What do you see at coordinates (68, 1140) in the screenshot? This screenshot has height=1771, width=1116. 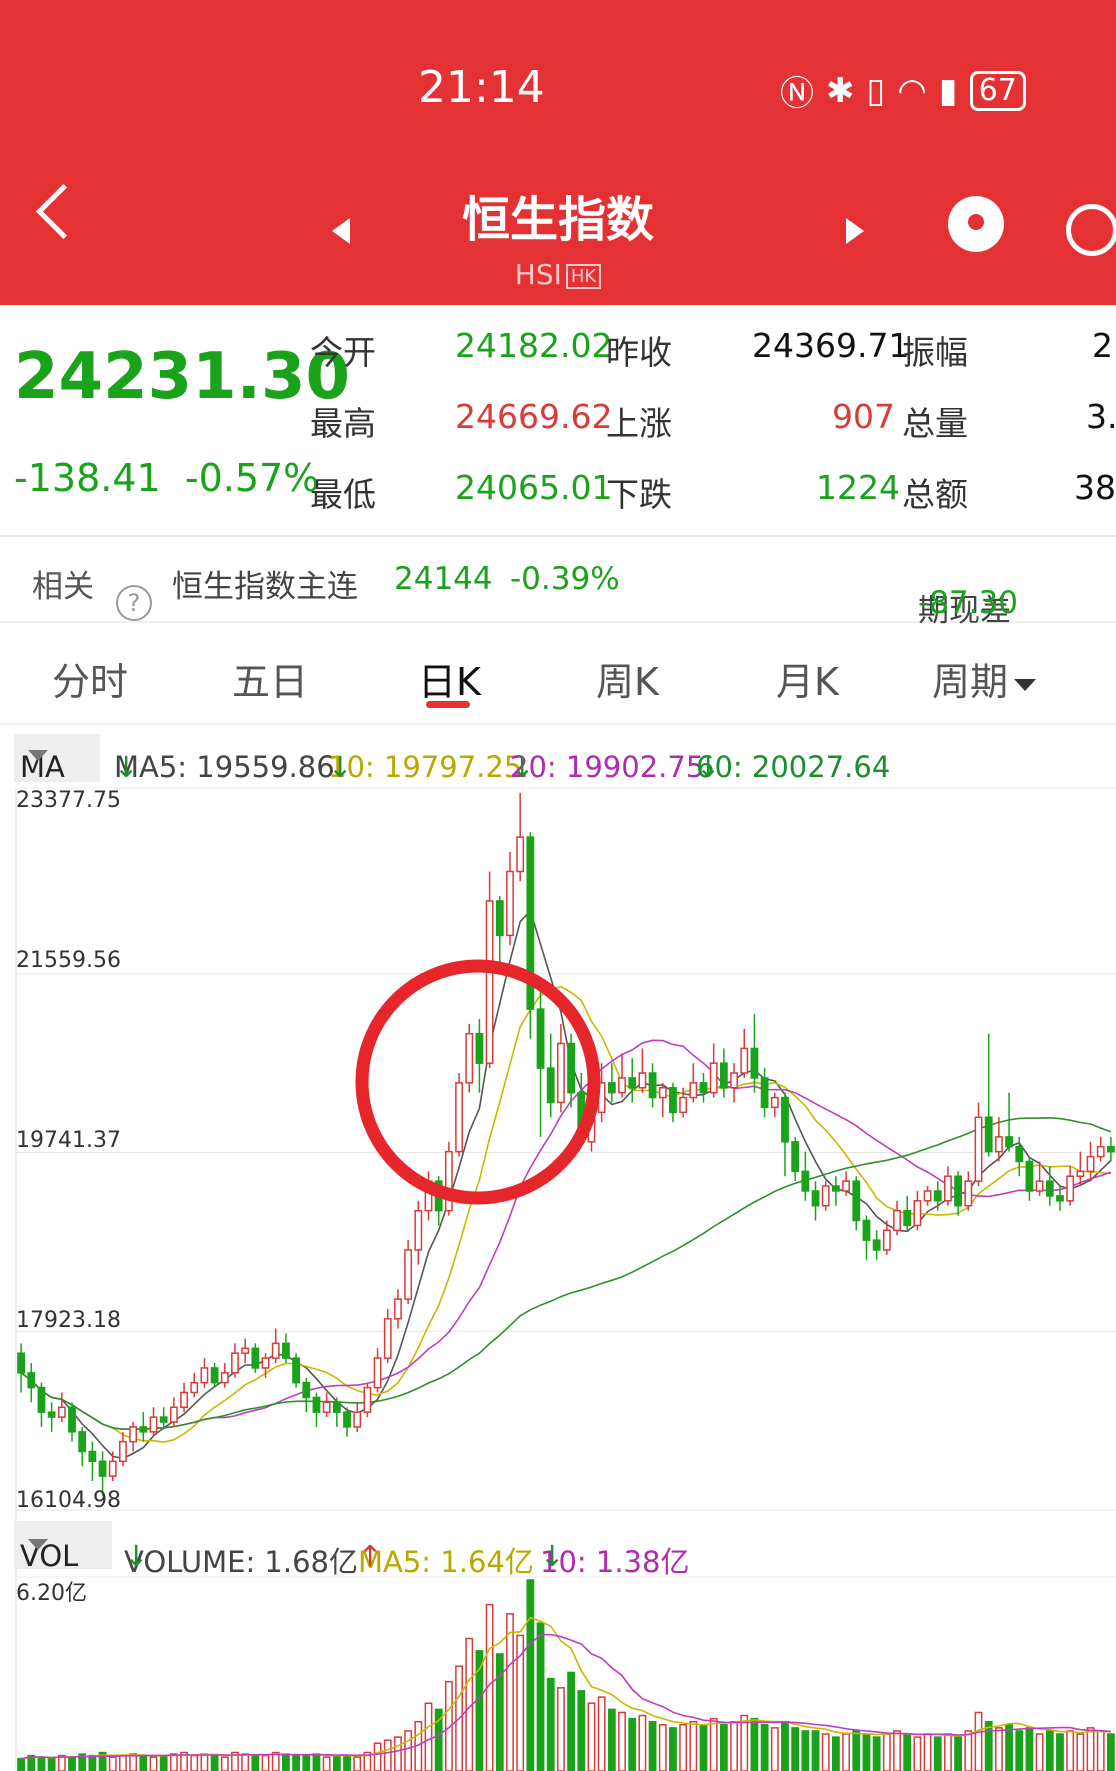 I see `y-axis-label-3: 19741.37` at bounding box center [68, 1140].